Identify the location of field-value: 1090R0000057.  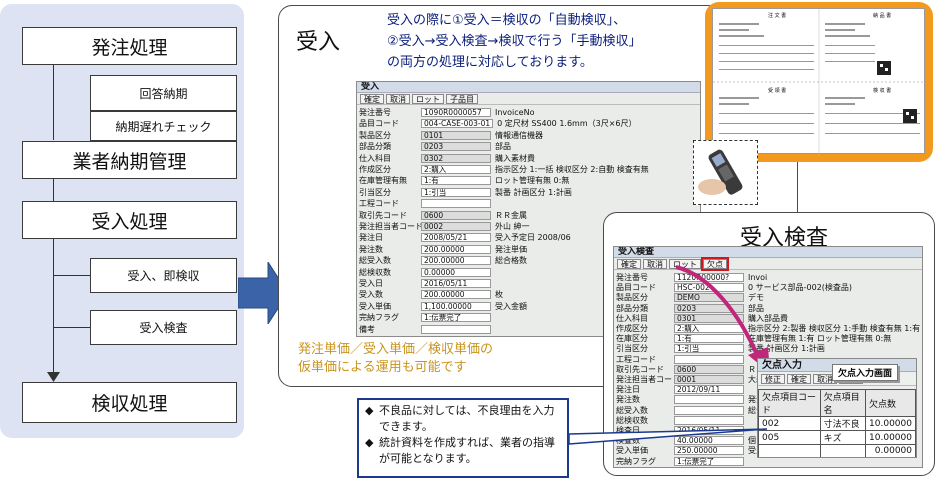
(456, 112).